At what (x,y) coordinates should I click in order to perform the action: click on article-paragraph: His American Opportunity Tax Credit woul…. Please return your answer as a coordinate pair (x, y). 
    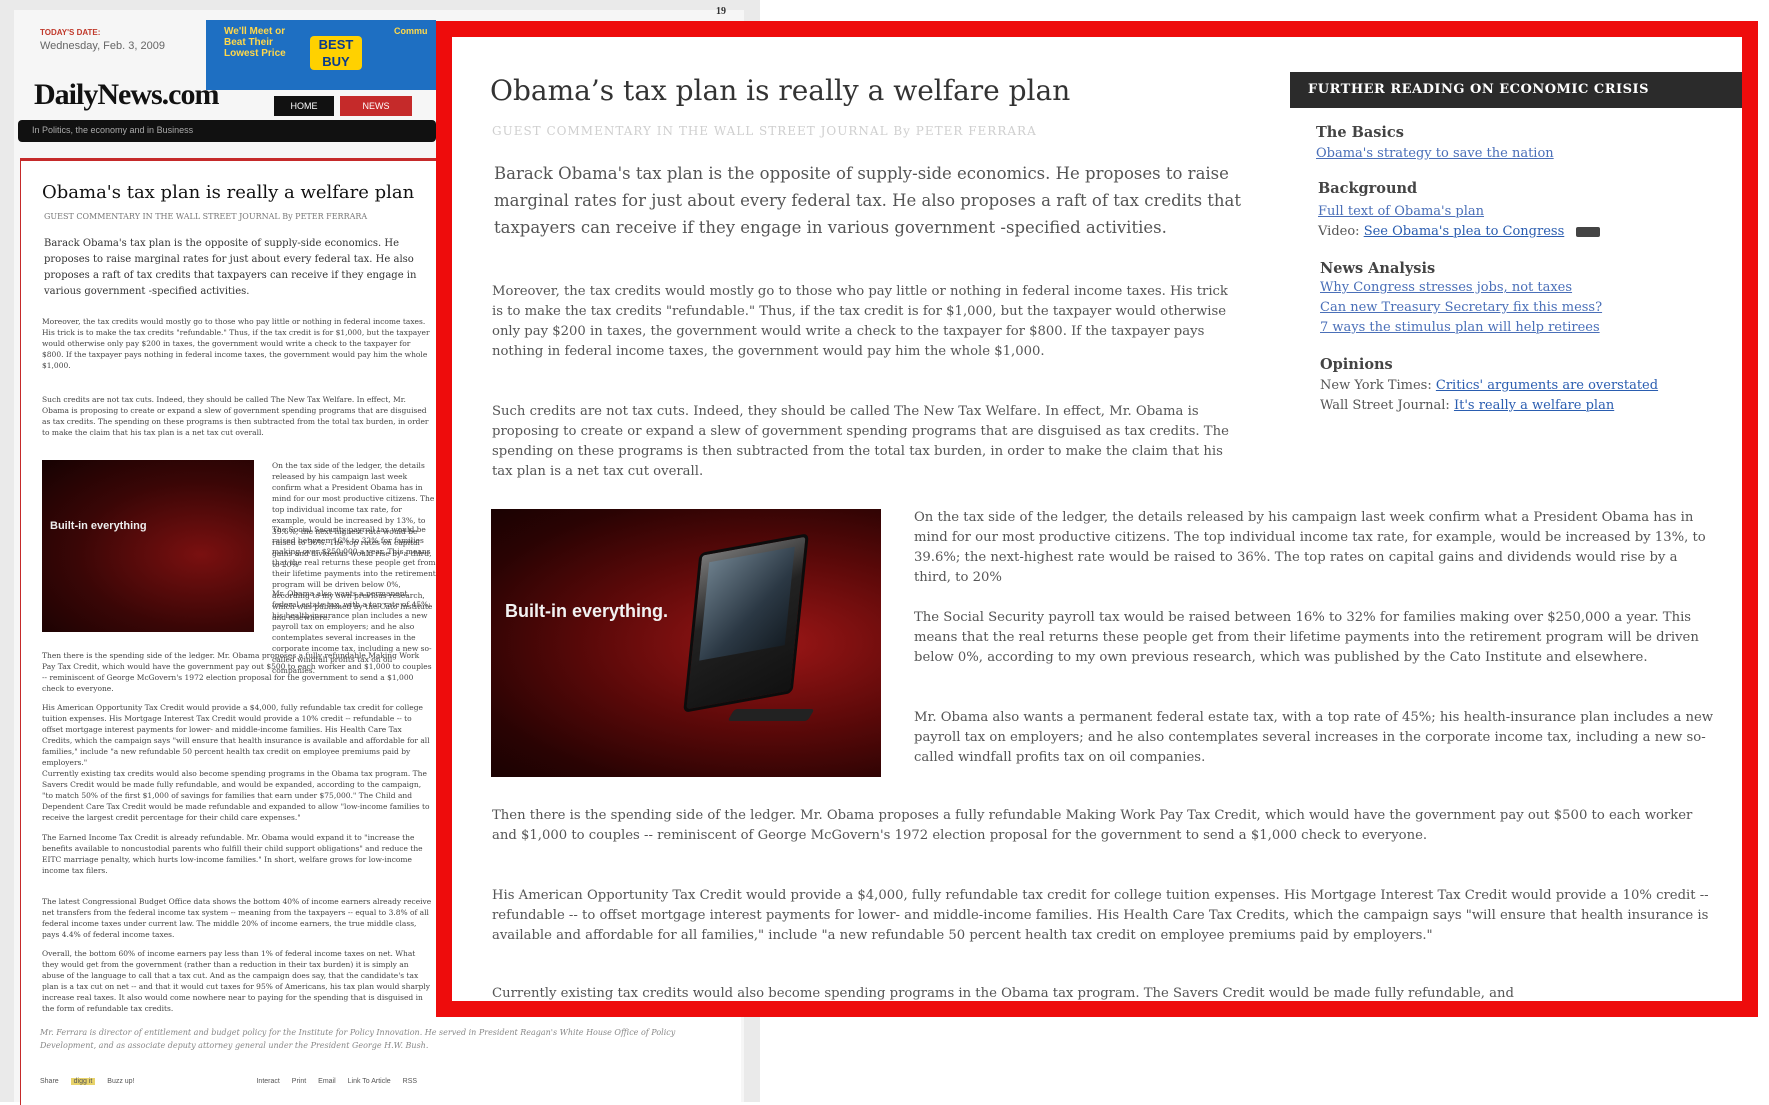
    Looking at the image, I should click on (1100, 915).